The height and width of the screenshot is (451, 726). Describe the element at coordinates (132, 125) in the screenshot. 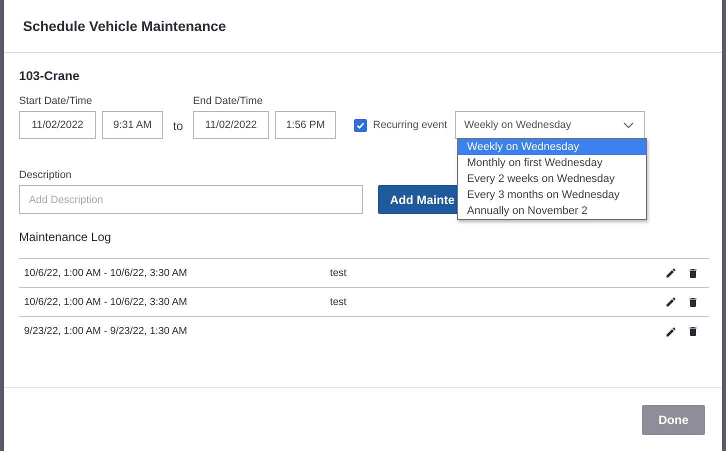

I see `time-field: 9:31 AM` at that location.